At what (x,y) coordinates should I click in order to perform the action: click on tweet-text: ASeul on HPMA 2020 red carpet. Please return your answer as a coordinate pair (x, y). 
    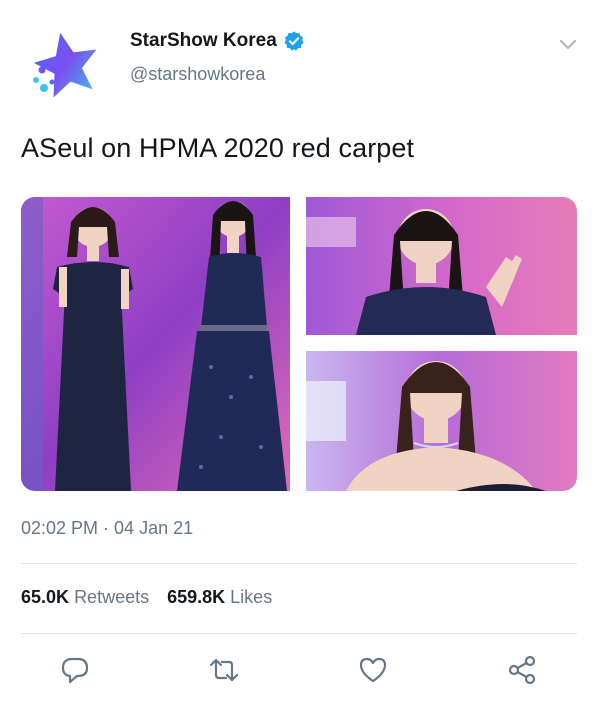
    Looking at the image, I should click on (218, 148).